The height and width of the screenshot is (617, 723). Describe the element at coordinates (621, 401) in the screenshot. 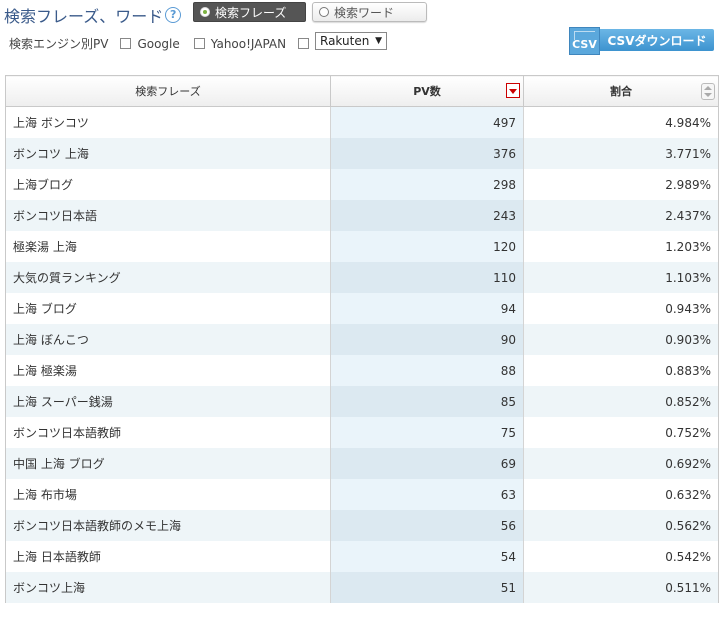

I see `ratio-cell: 0.852%` at that location.